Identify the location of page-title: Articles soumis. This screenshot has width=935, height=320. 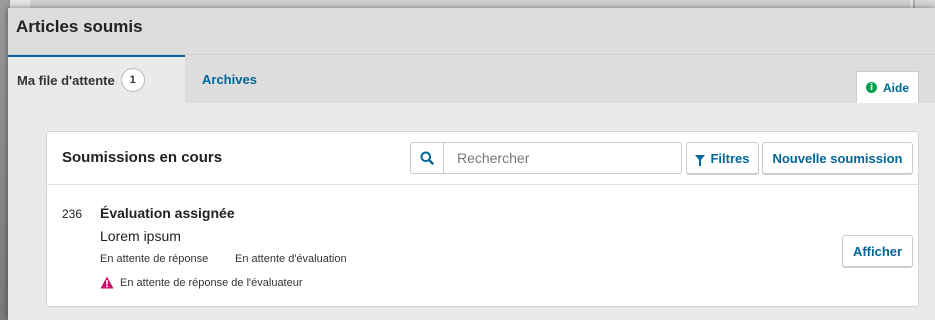
(79, 26).